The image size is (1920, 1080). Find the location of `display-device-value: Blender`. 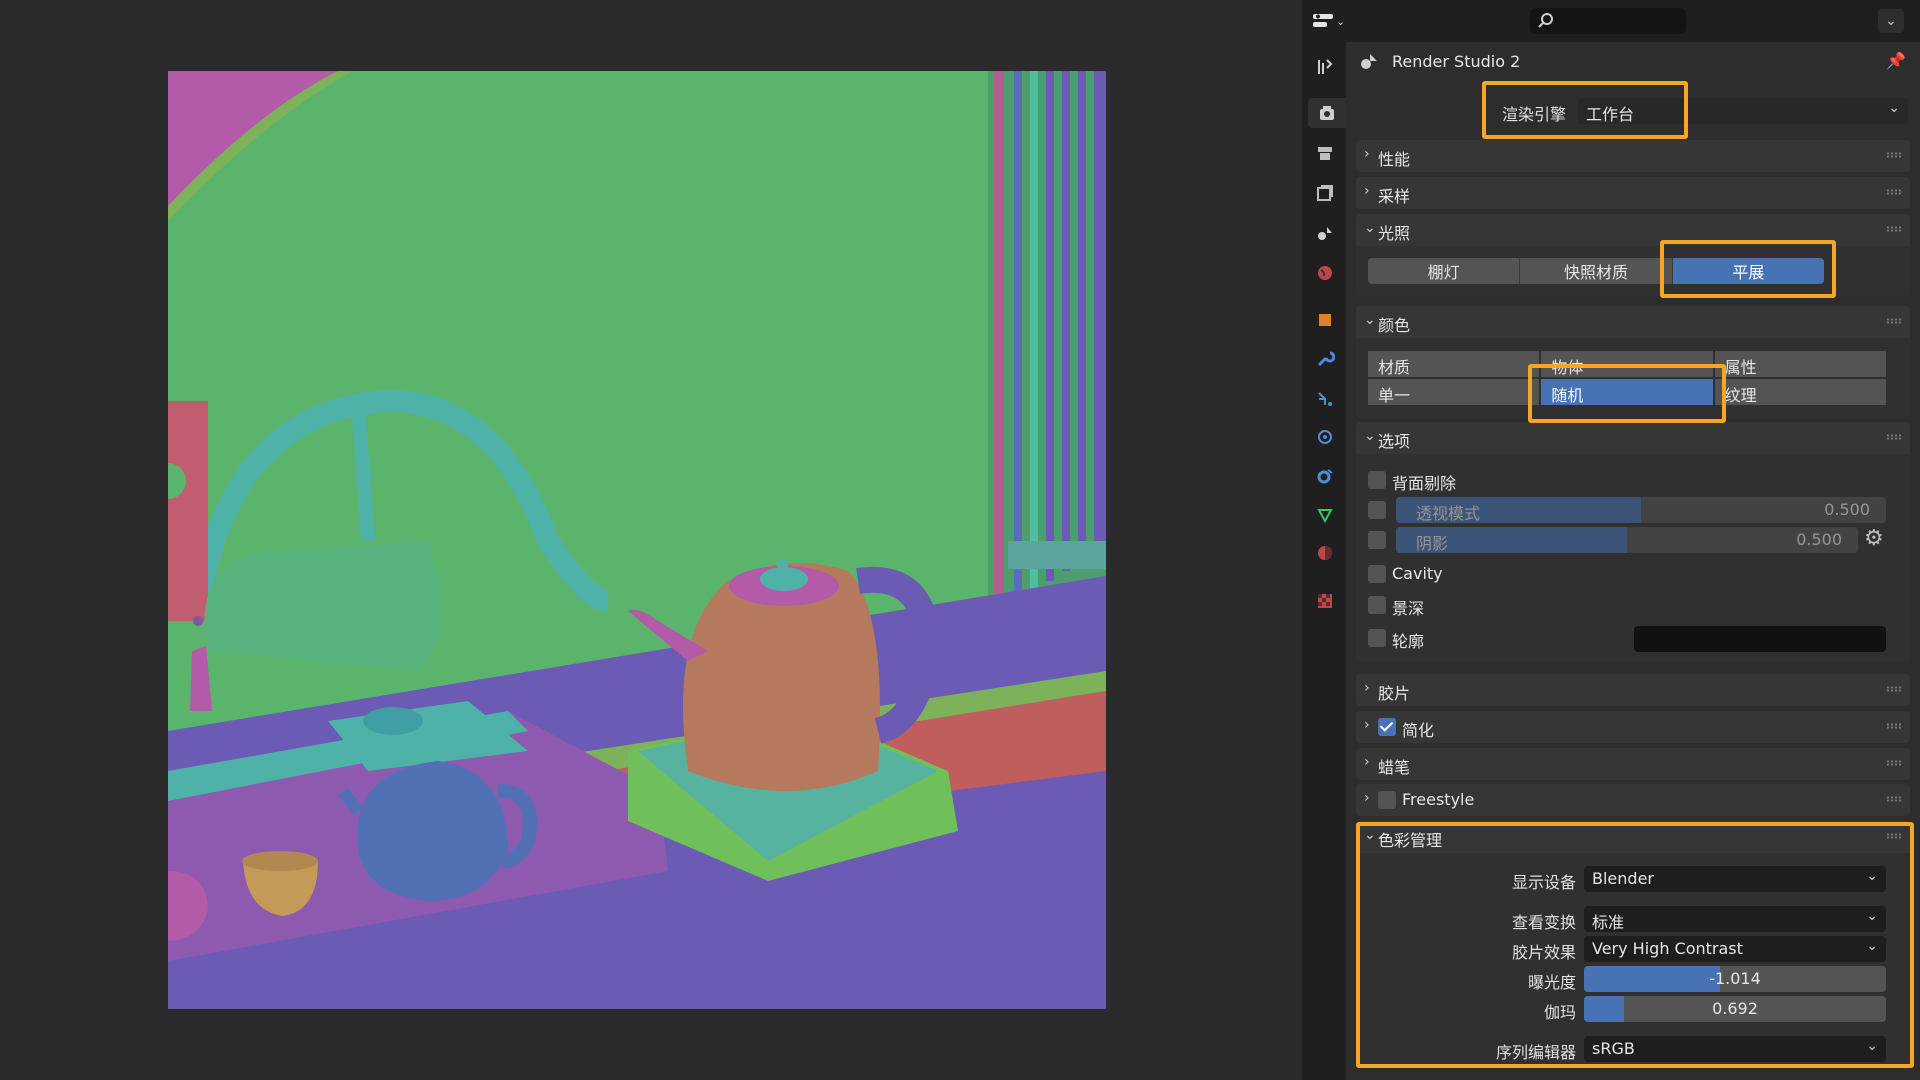

display-device-value: Blender is located at coordinates (1623, 878).